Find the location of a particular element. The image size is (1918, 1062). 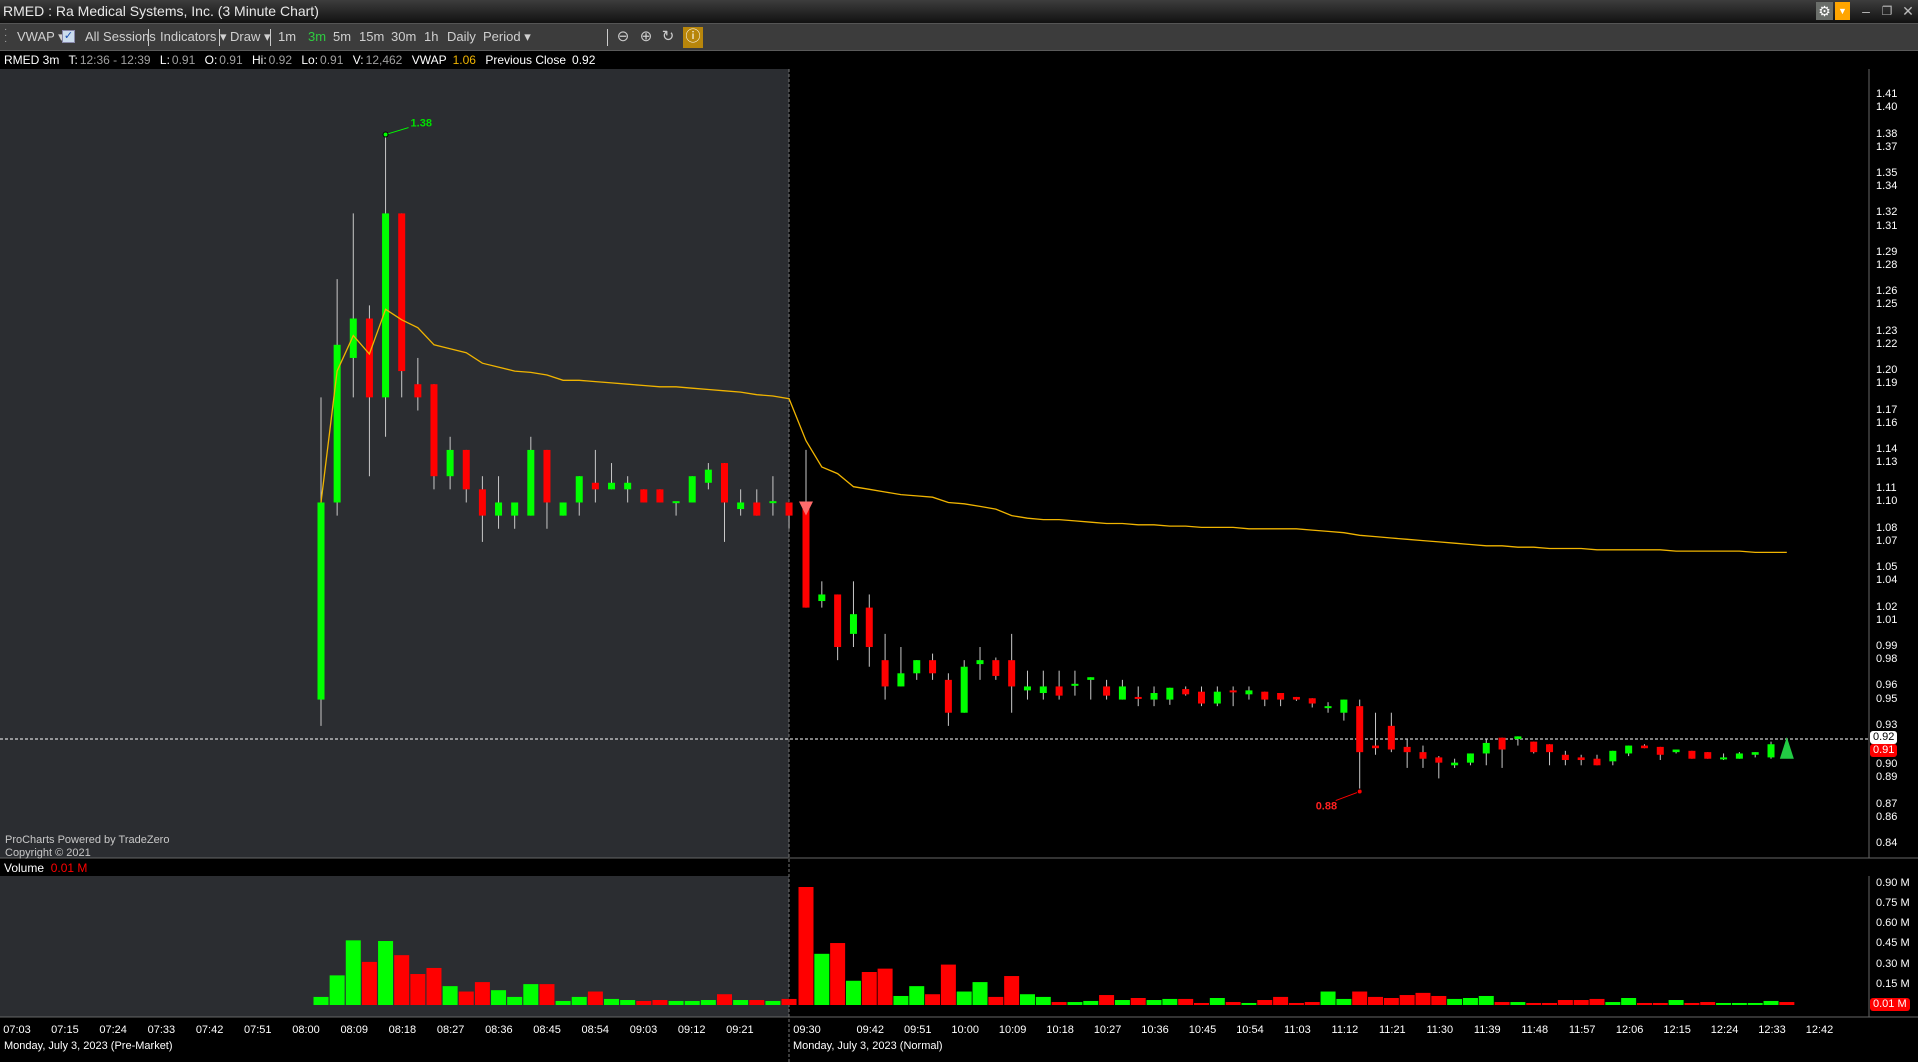

price-tick-label: 1.13 is located at coordinates (1887, 462).